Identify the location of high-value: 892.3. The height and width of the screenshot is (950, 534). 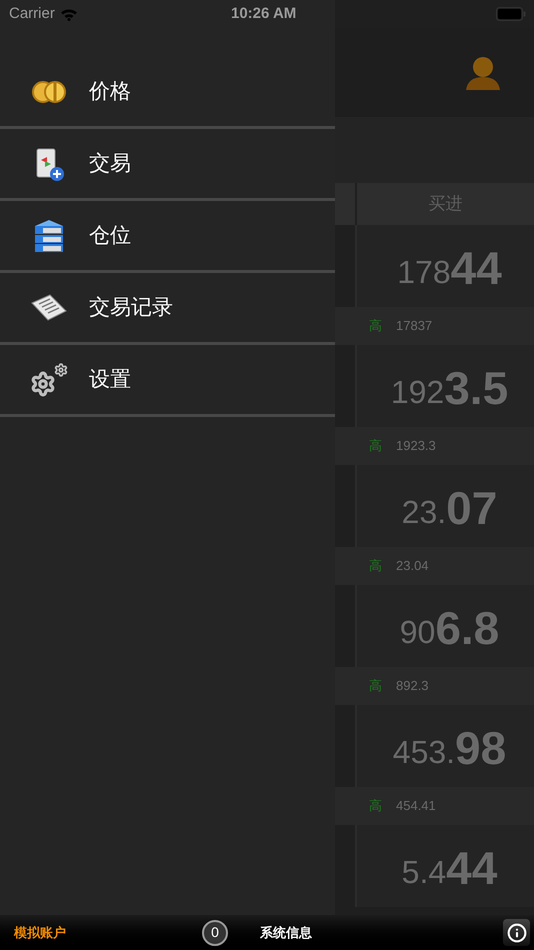
(412, 686).